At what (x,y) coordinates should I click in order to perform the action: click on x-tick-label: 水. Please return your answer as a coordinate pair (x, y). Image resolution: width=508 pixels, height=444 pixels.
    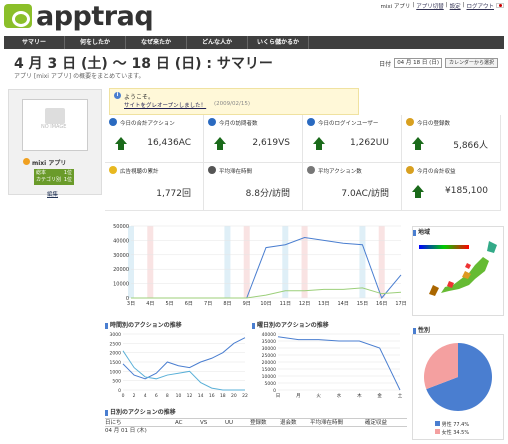
    Looking at the image, I should click on (339, 395).